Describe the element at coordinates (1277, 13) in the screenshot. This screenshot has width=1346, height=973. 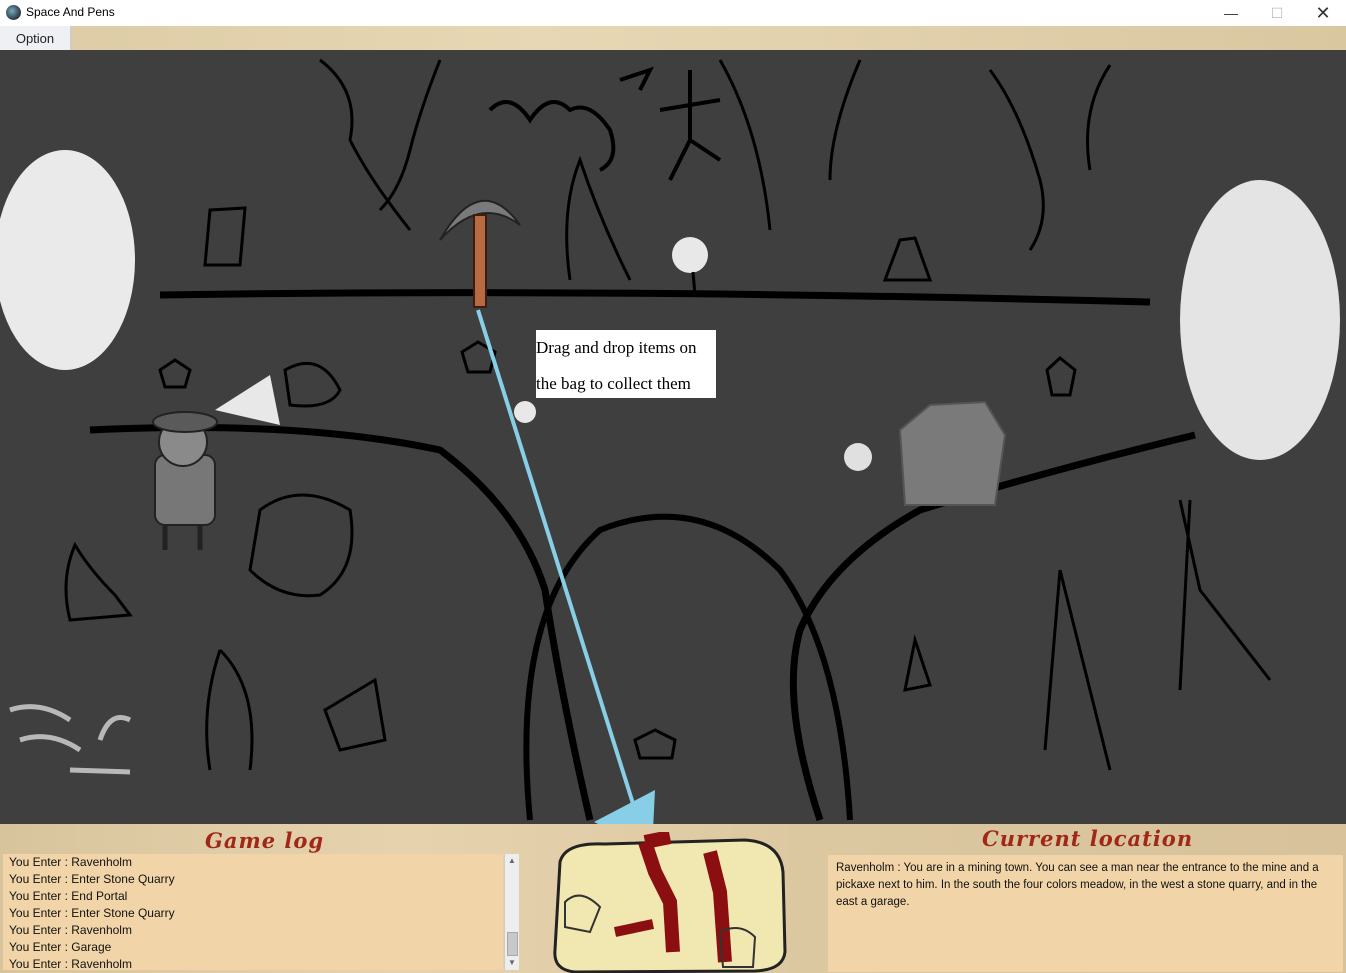
I see `maximize-button: ☐` at that location.